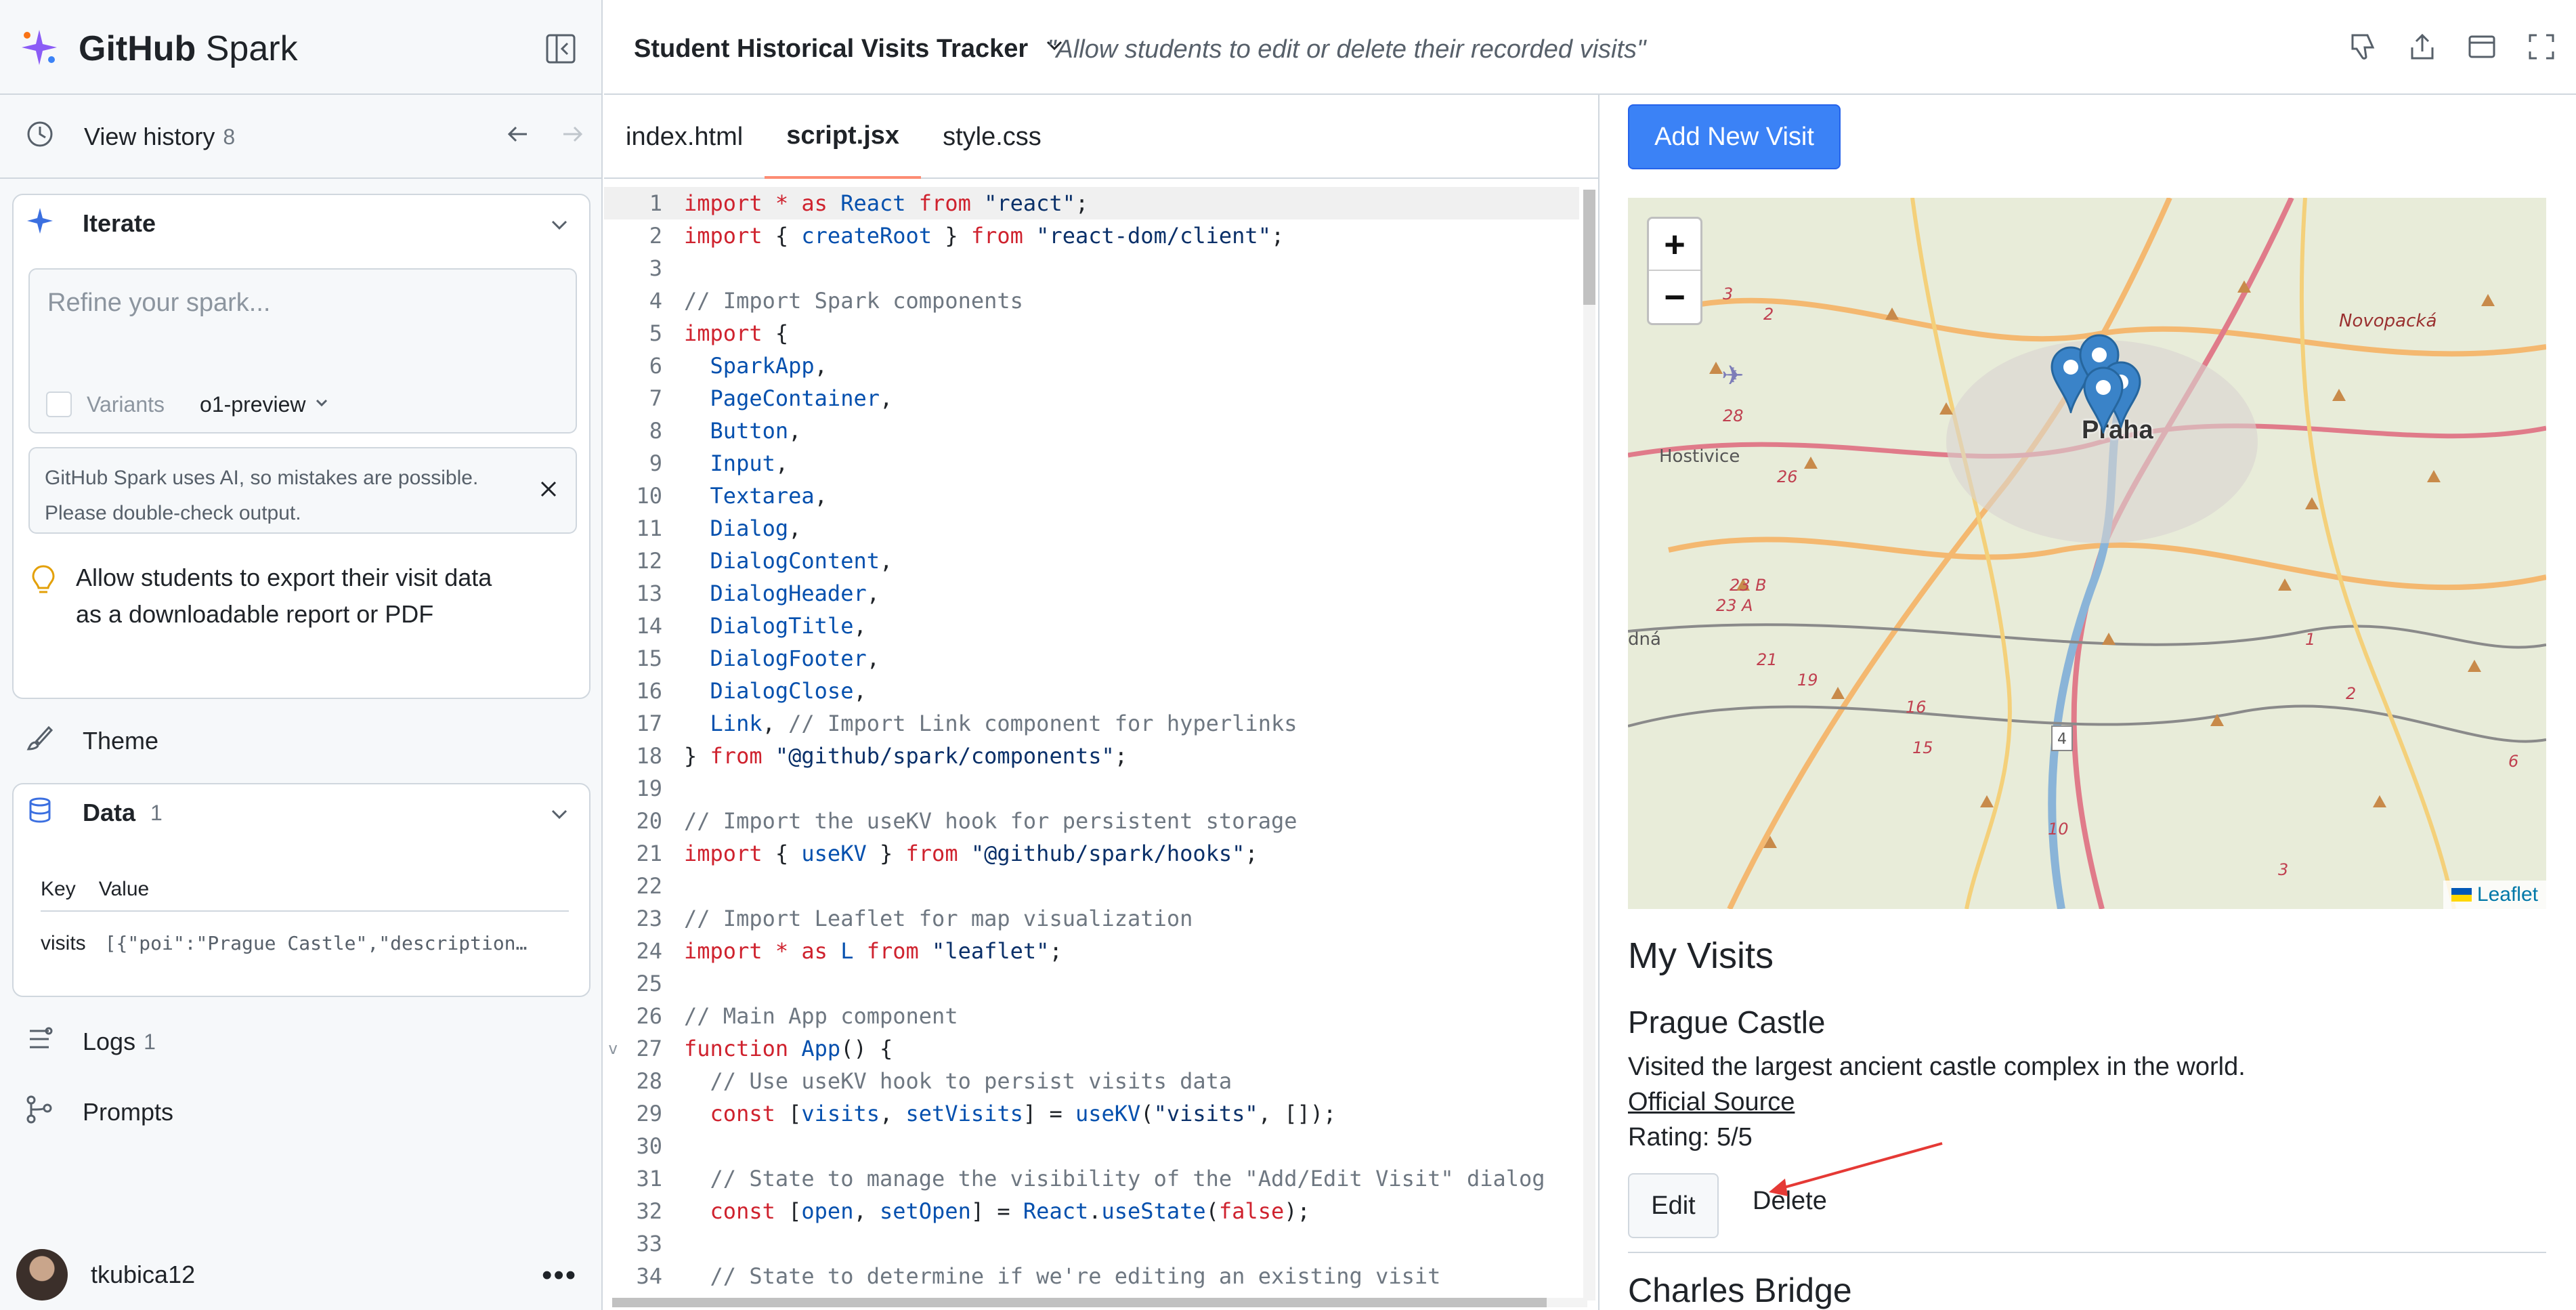 Image resolution: width=2576 pixels, height=1310 pixels. I want to click on code-line: 14 DialogTitle,, so click(1091, 626).